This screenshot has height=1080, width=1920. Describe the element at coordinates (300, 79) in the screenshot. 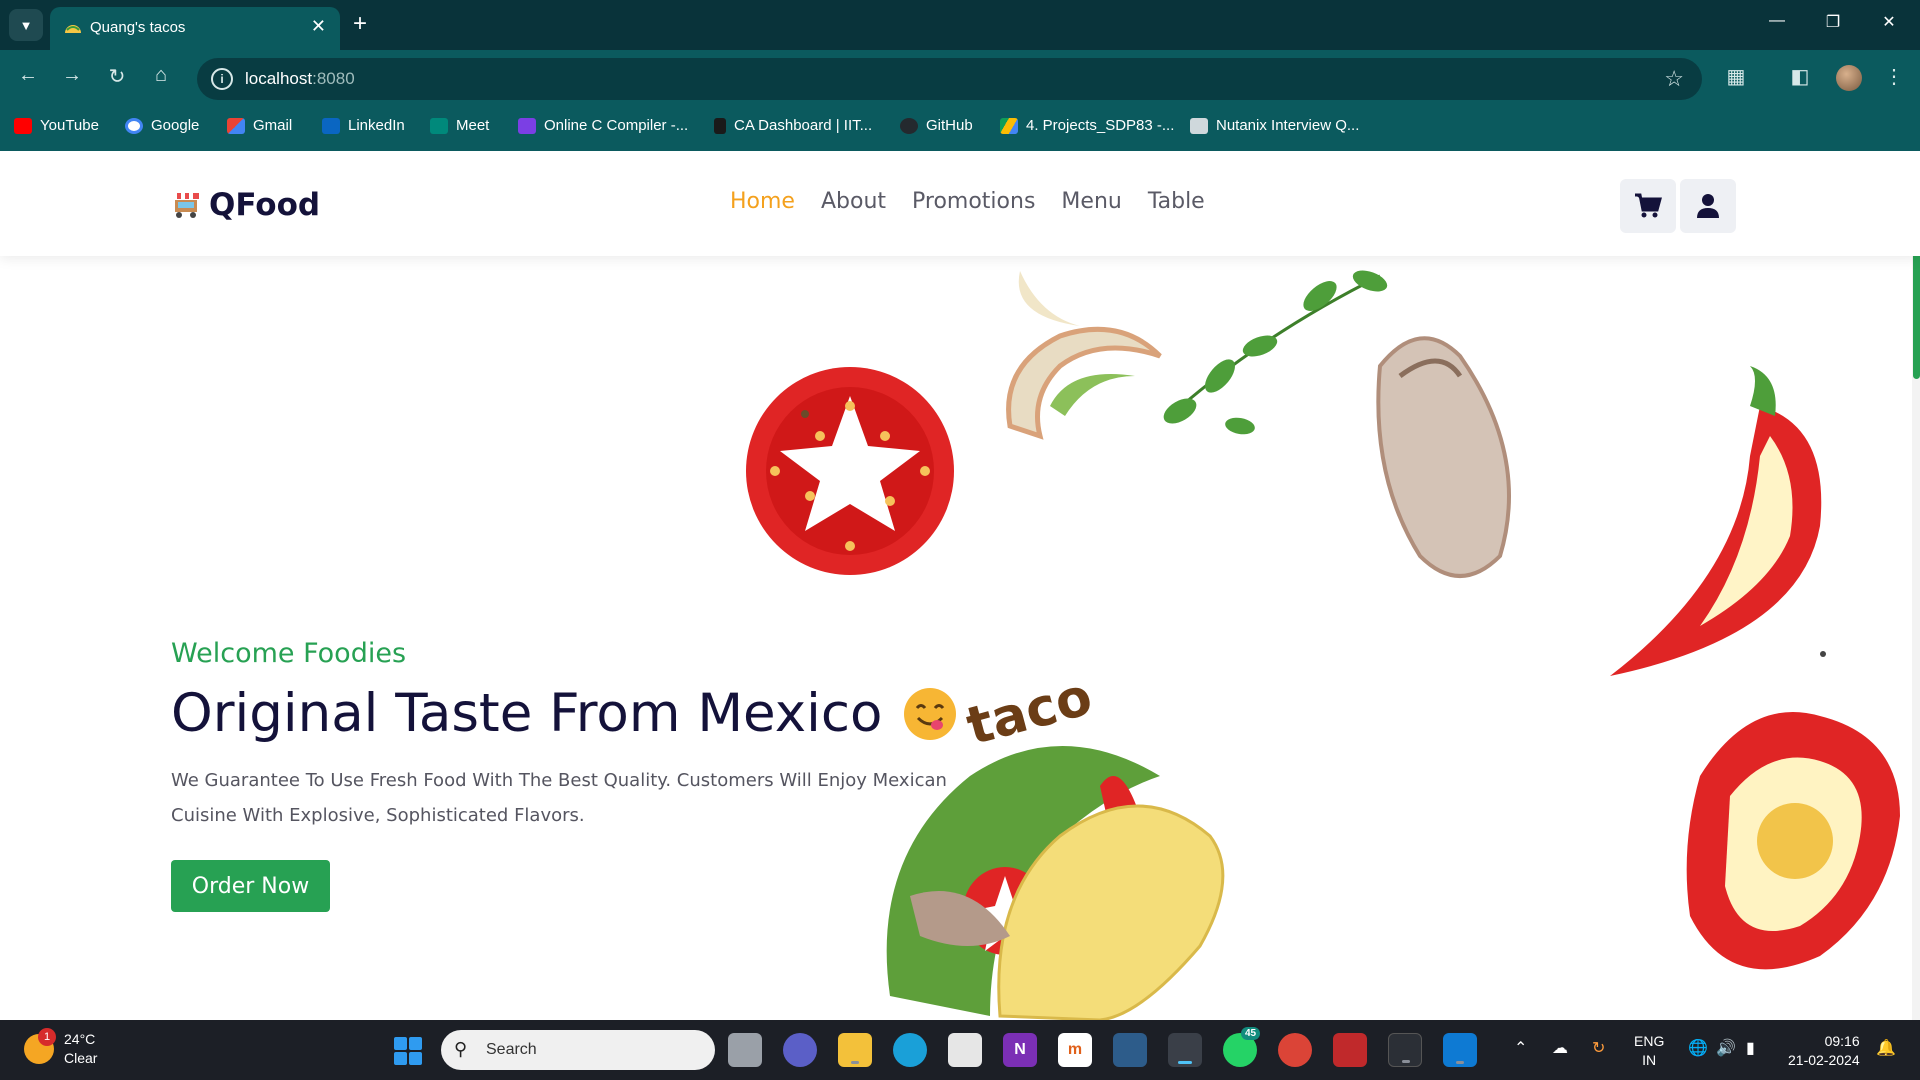

I see `url-text: localhost:8080` at that location.